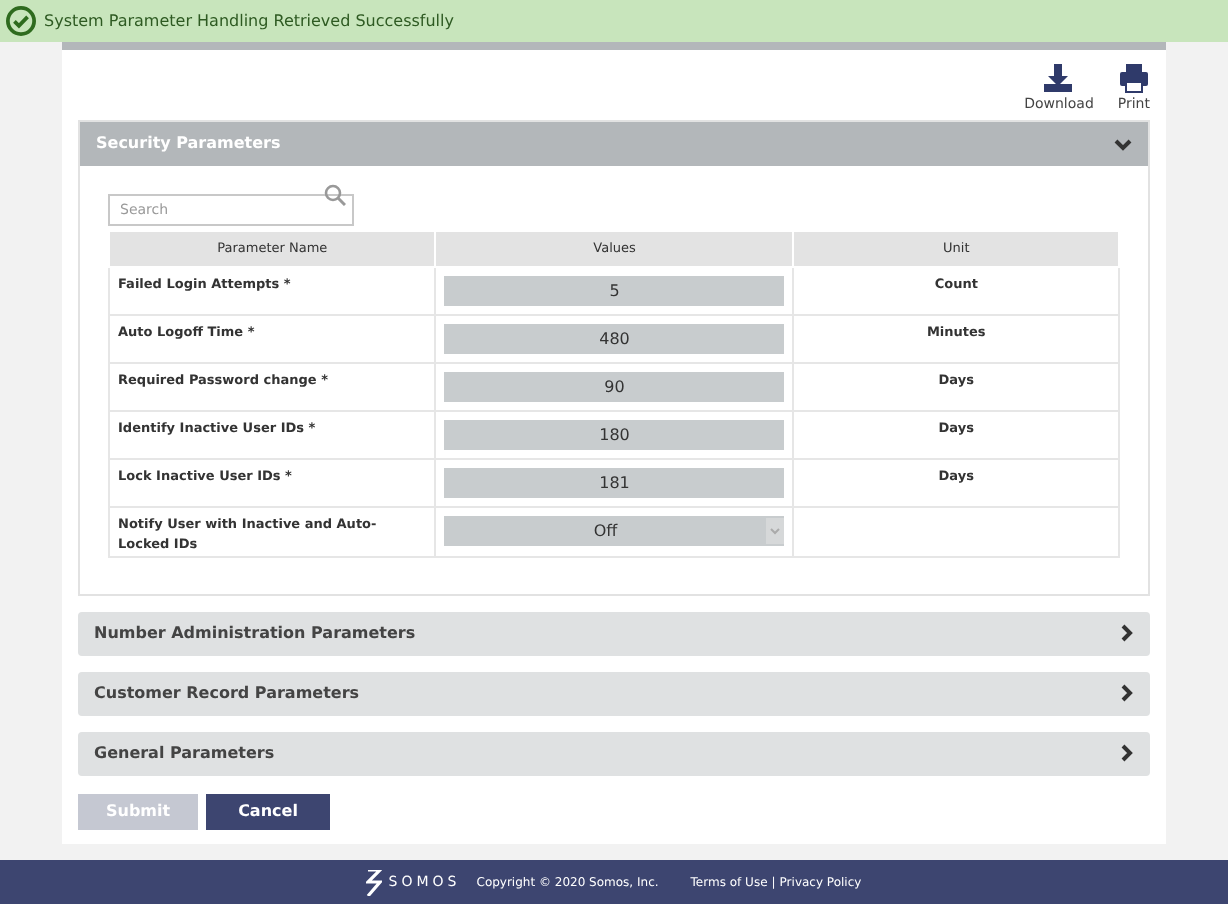 This screenshot has height=904, width=1228. What do you see at coordinates (614, 435) in the screenshot?
I see `value-field: 180` at bounding box center [614, 435].